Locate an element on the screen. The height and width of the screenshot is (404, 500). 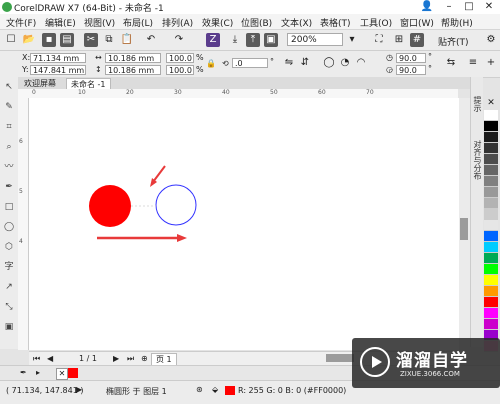
menu-layout: 布局(L) is located at coordinates (138, 22).